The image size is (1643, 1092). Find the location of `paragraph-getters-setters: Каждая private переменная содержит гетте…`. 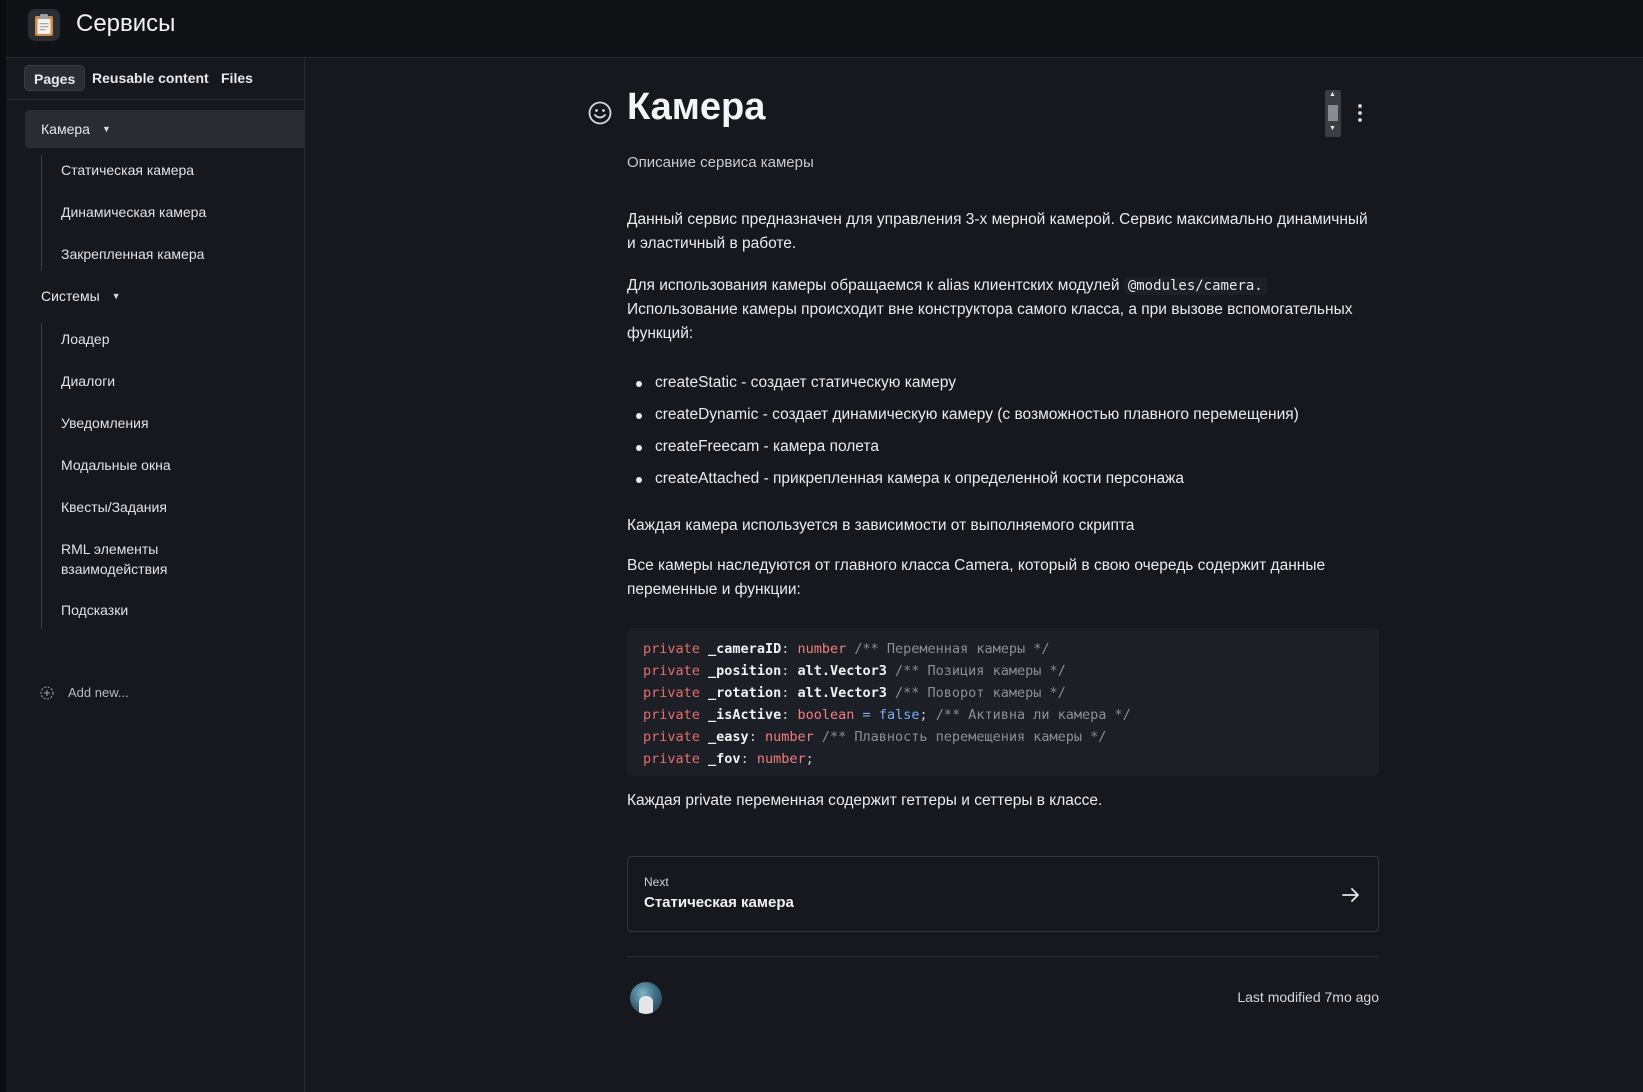

paragraph-getters-setters: Каждая private переменная содержит гетте… is located at coordinates (865, 800).